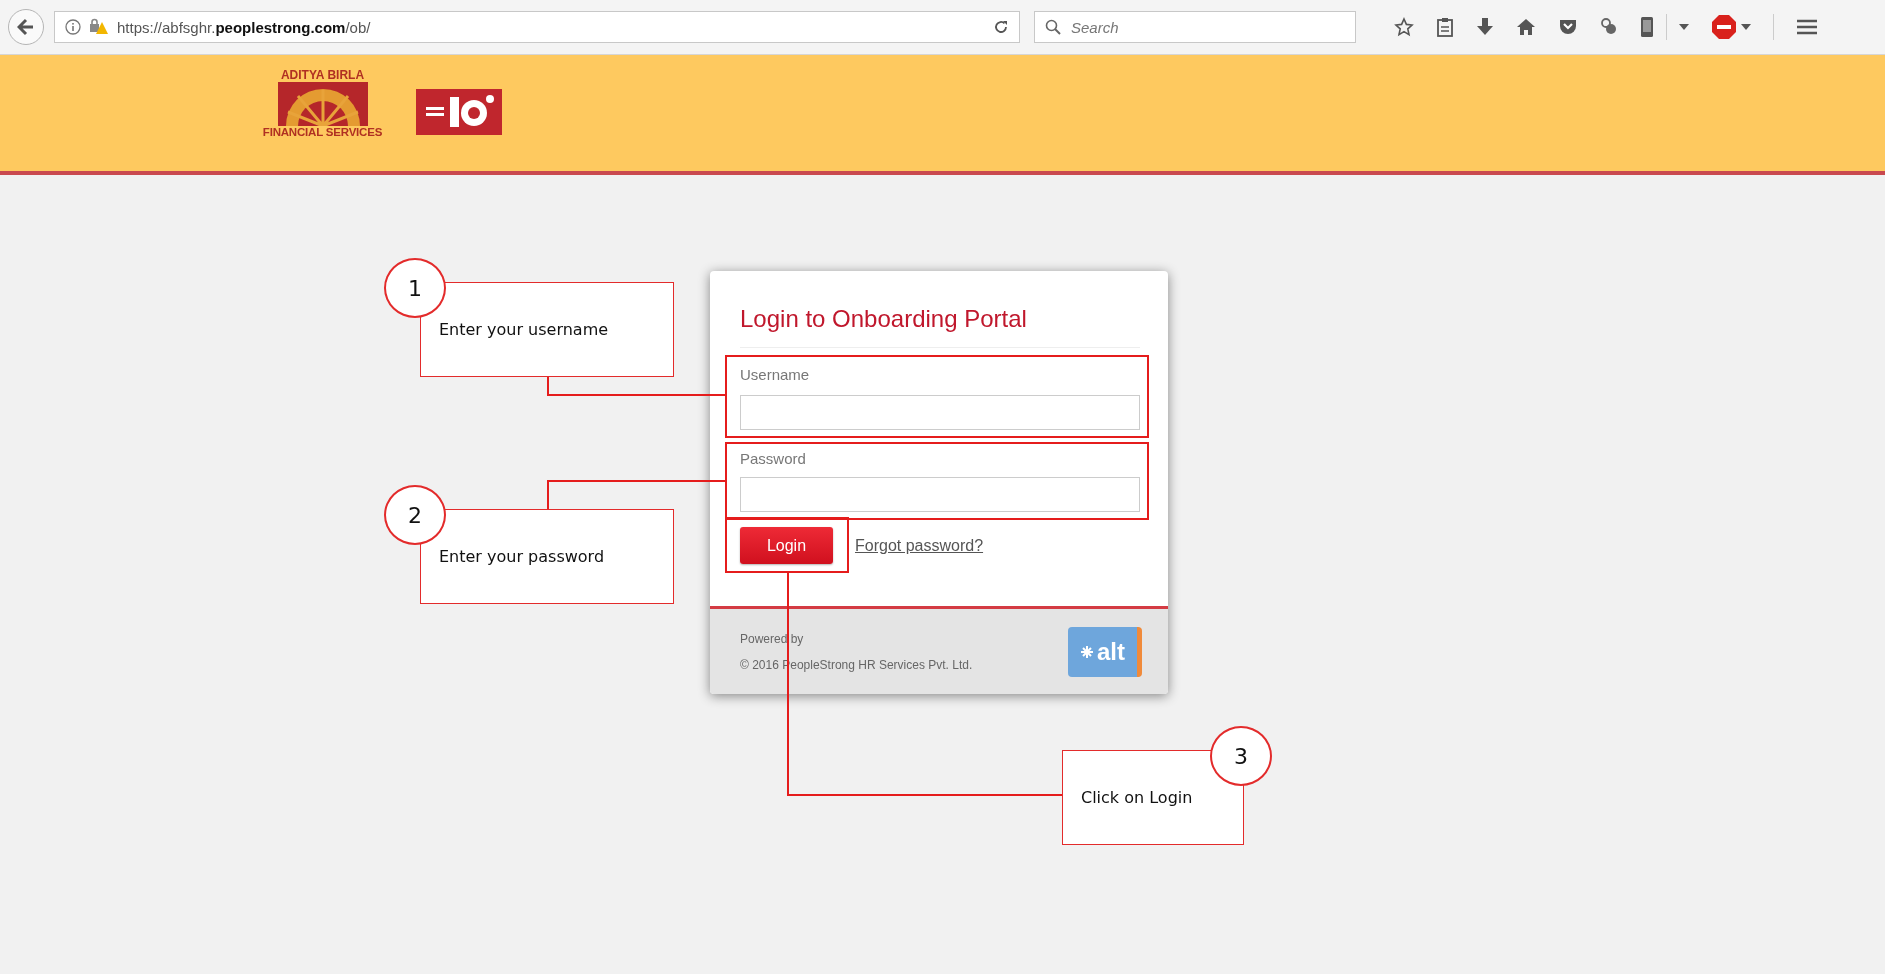  What do you see at coordinates (919, 545) in the screenshot?
I see `forgot-password-link: Forgot password?` at bounding box center [919, 545].